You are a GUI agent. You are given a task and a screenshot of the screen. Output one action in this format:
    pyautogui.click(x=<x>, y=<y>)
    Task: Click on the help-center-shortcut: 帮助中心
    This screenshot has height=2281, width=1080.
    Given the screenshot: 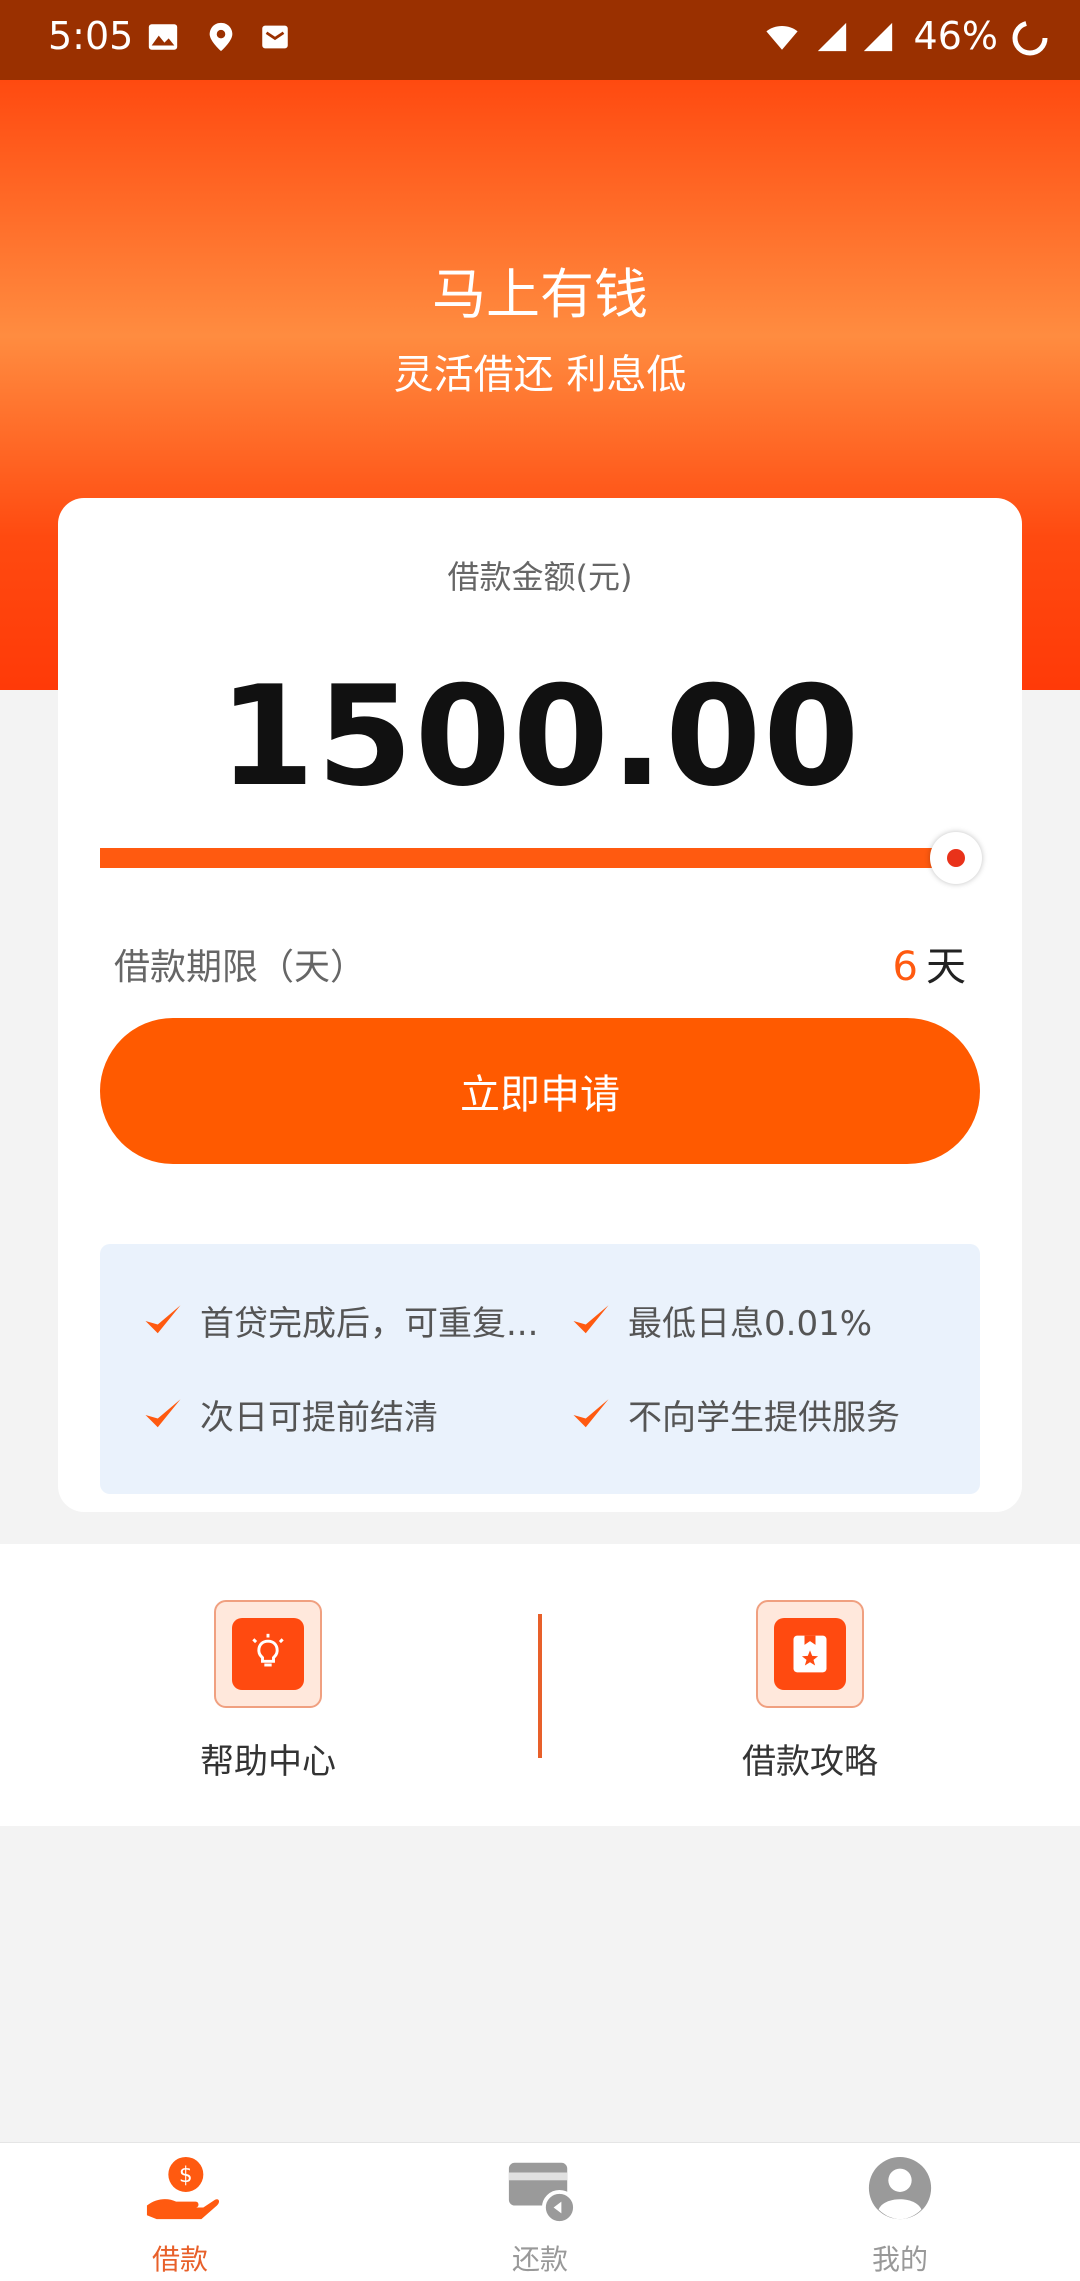 What is the action you would take?
    pyautogui.click(x=268, y=1691)
    